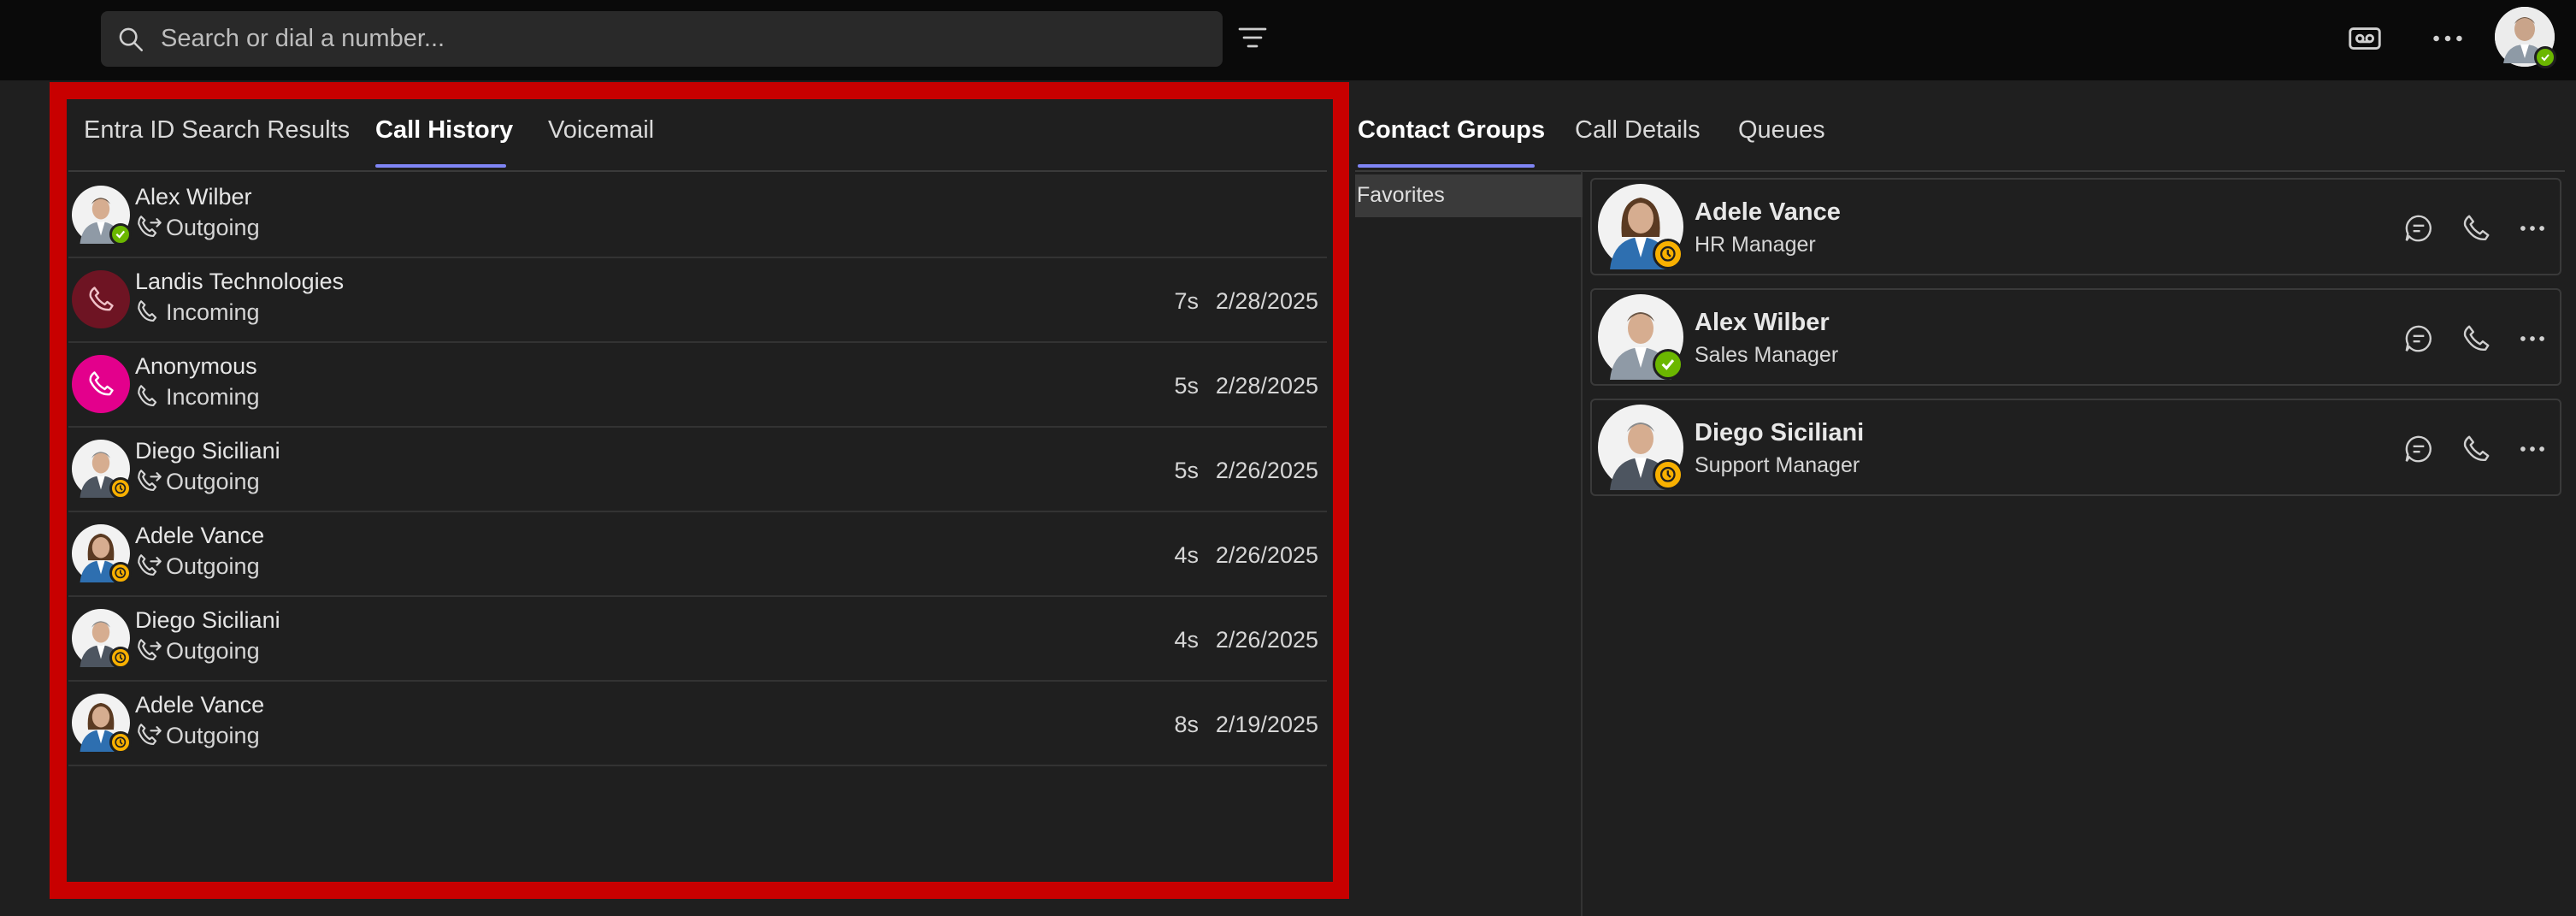 This screenshot has height=916, width=2576. I want to click on contact-title: Sales Manager, so click(1767, 355).